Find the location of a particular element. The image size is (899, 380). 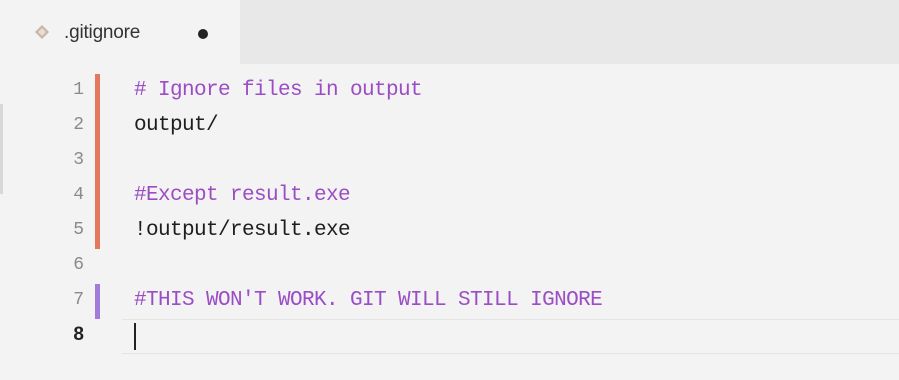

unsaved-changes-dot-icon is located at coordinates (203, 34).